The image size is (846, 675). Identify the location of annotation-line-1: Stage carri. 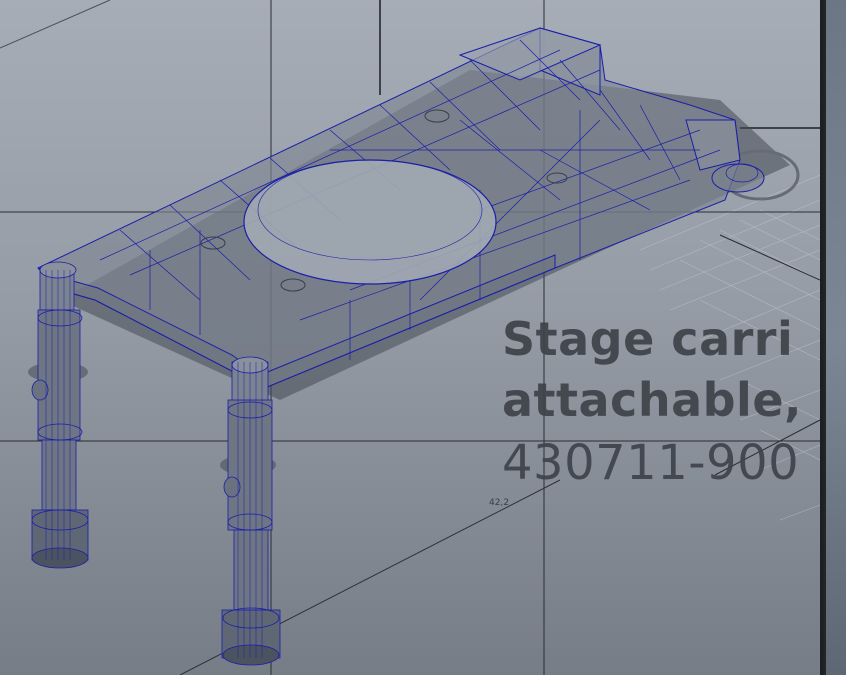
(648, 339).